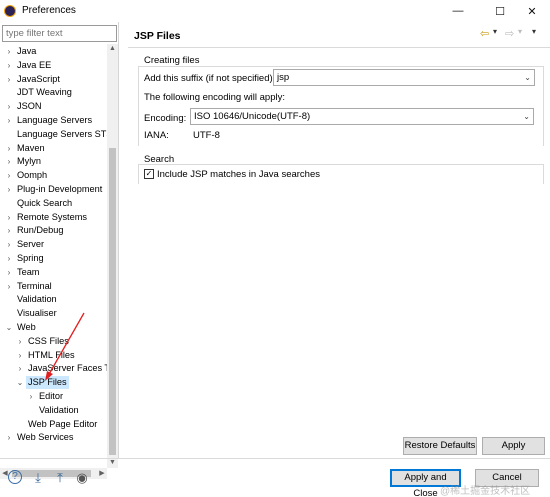  What do you see at coordinates (206, 135) in the screenshot?
I see `iana-value: UTF-8` at bounding box center [206, 135].